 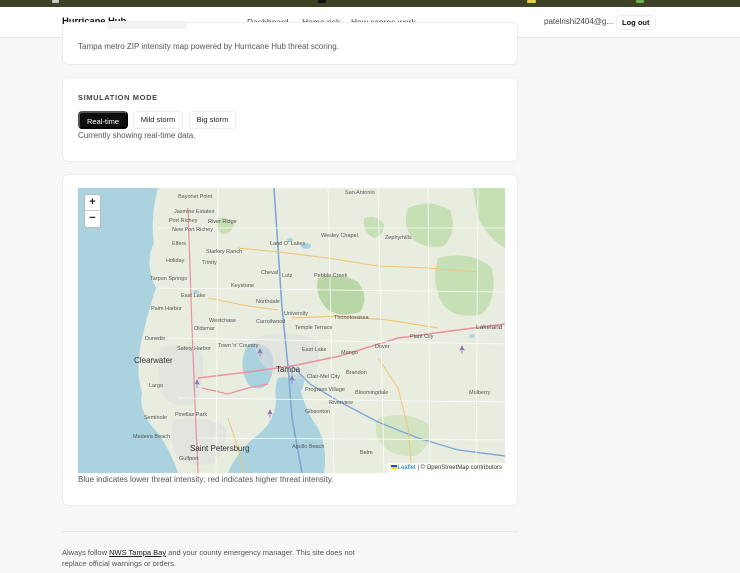 I want to click on leaflet-link: Leaflet, so click(x=407, y=468).